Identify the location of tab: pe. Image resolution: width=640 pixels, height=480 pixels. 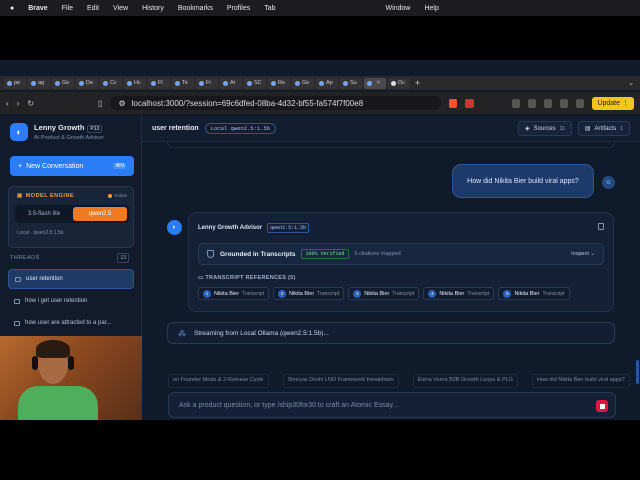
(15, 83).